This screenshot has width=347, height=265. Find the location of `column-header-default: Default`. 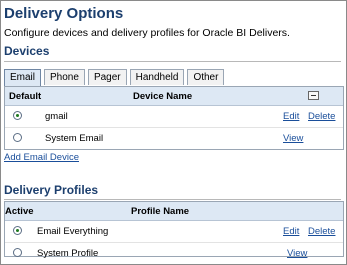

column-header-default: Default is located at coordinates (25, 96).